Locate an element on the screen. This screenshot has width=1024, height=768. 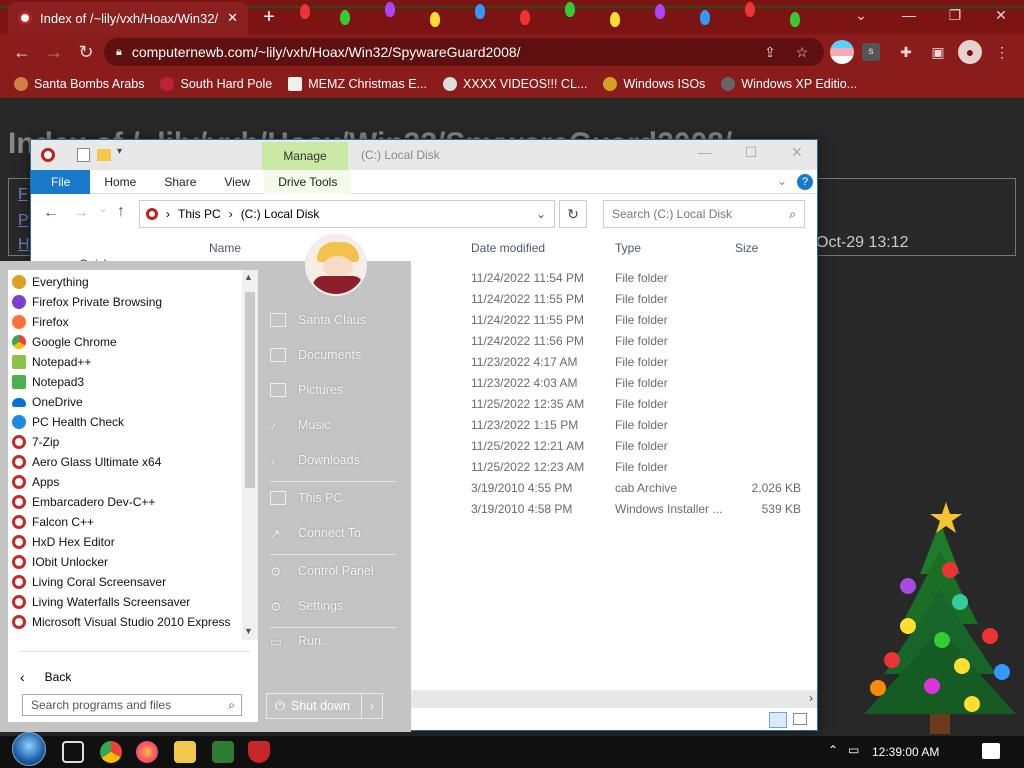
column-name: Name is located at coordinates (225, 248).